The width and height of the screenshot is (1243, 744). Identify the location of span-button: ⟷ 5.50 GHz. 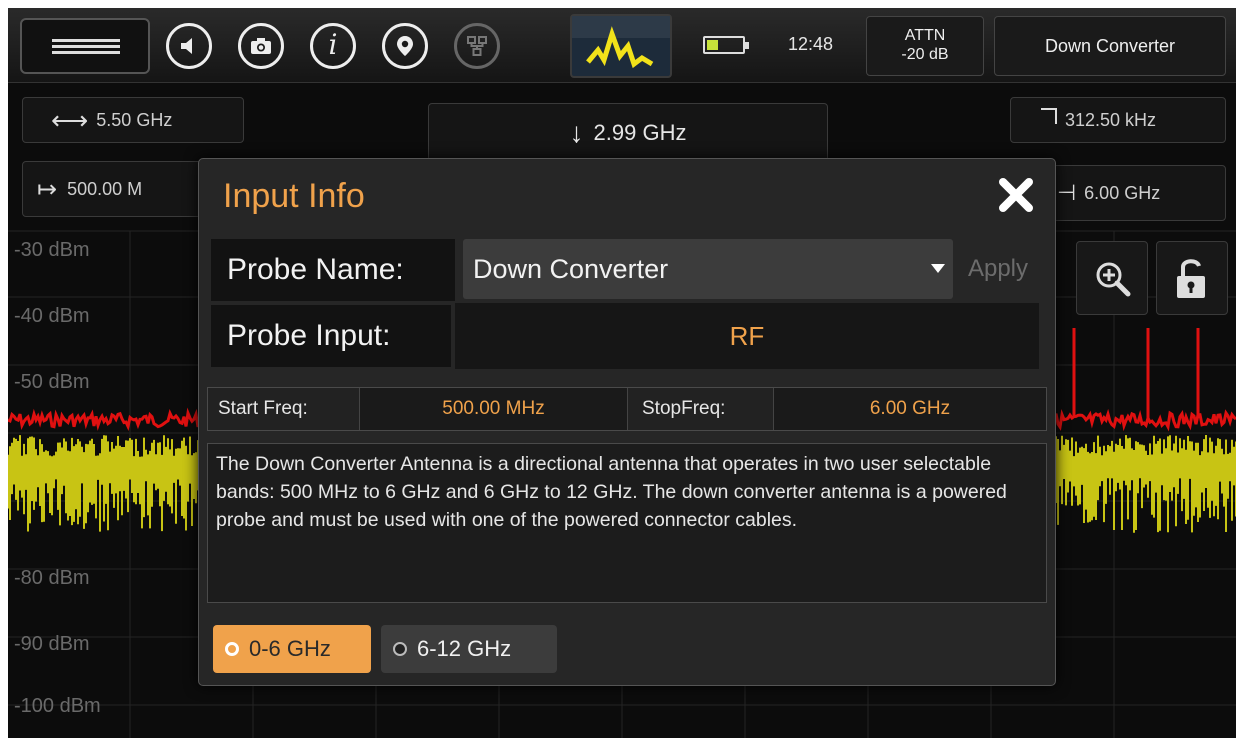
(133, 120).